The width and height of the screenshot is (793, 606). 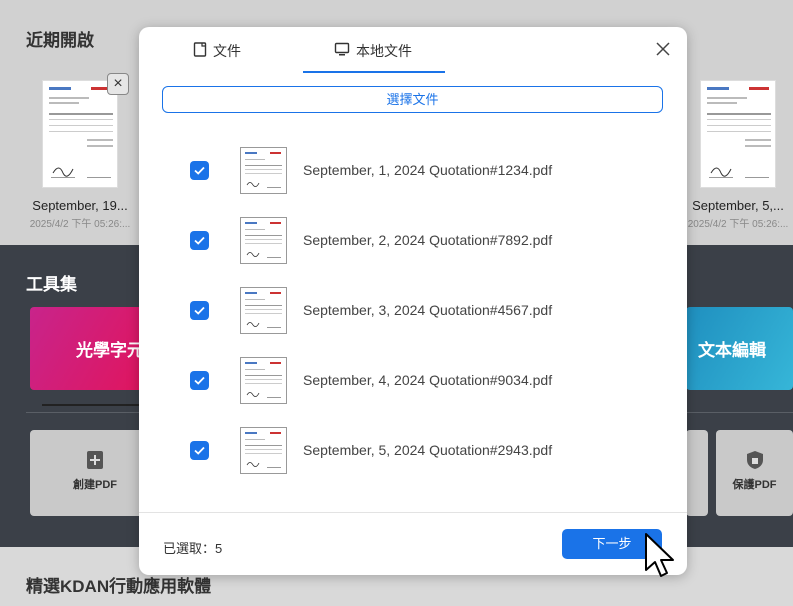 What do you see at coordinates (754, 473) in the screenshot?
I see `protect-pdf-tool: 保護PDF` at bounding box center [754, 473].